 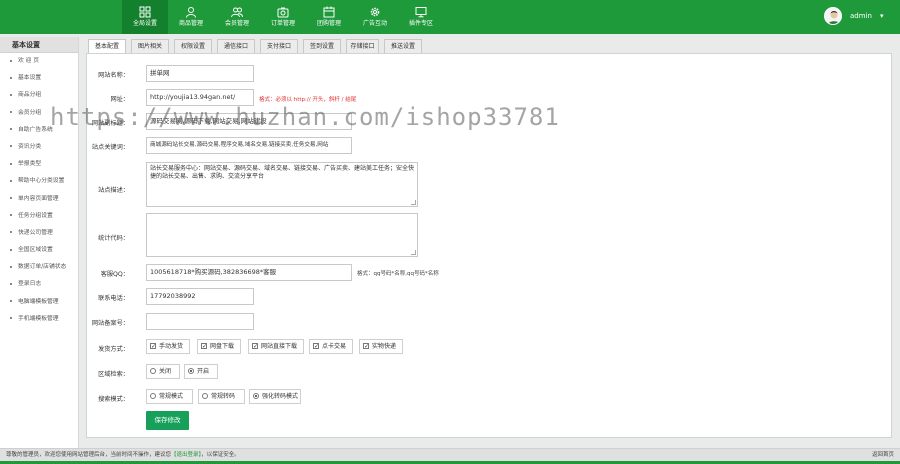 What do you see at coordinates (145, 17) in the screenshot?
I see `nav-global-settings: 全局设置` at bounding box center [145, 17].